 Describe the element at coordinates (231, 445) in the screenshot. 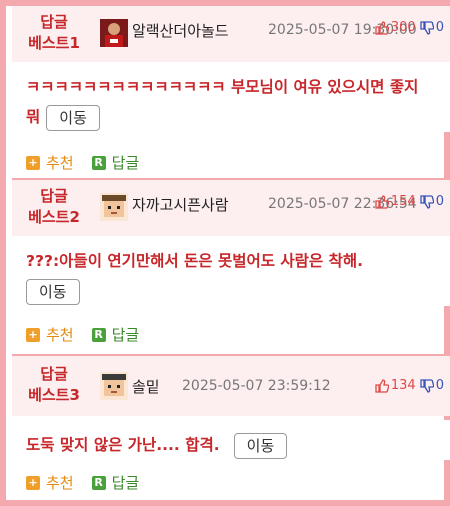

I see `reply-text: 도둑 맞지 않은 가난.... 합격. 이동` at that location.